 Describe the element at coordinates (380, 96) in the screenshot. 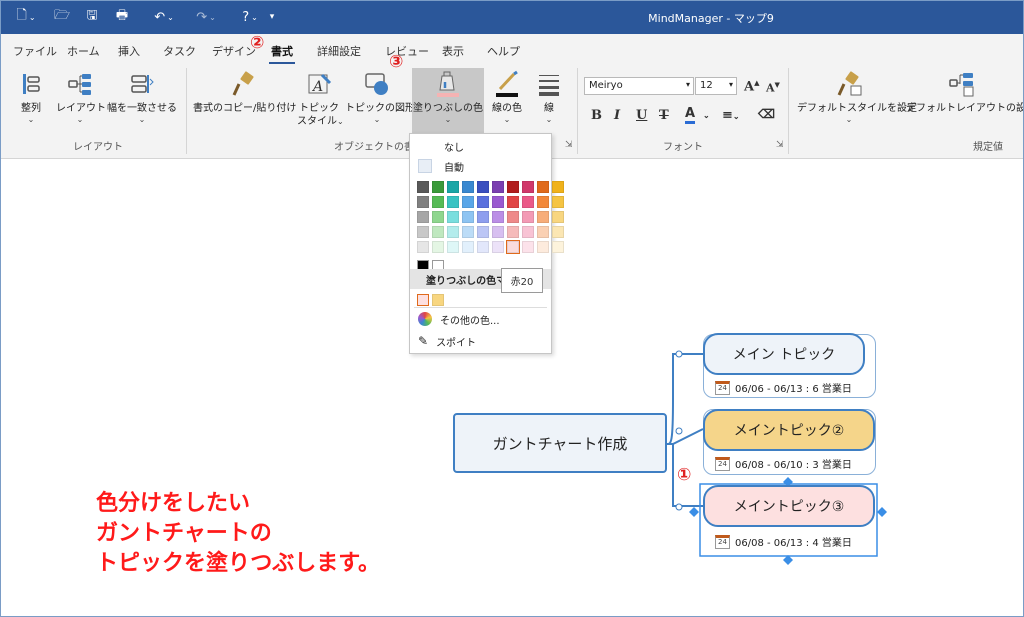

I see `topic-shape-button: トピックの図形 ⌄` at that location.